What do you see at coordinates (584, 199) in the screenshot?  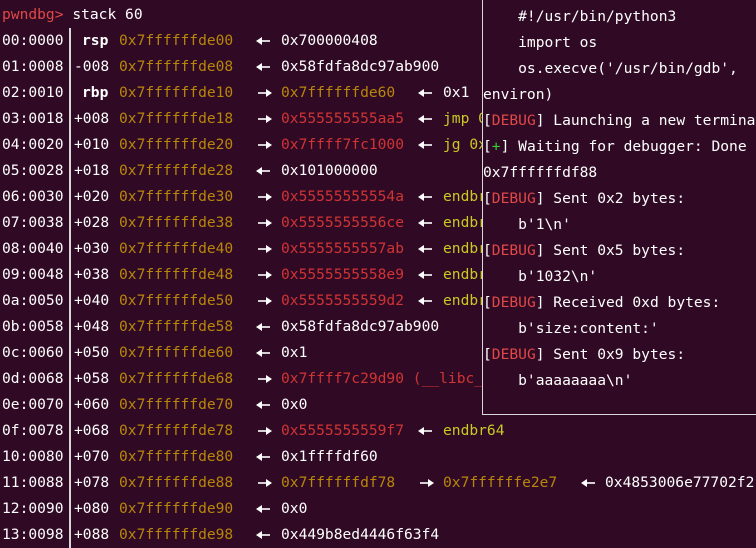 I see `log-line: [DEBUG] Sent 0x2 bytes:` at bounding box center [584, 199].